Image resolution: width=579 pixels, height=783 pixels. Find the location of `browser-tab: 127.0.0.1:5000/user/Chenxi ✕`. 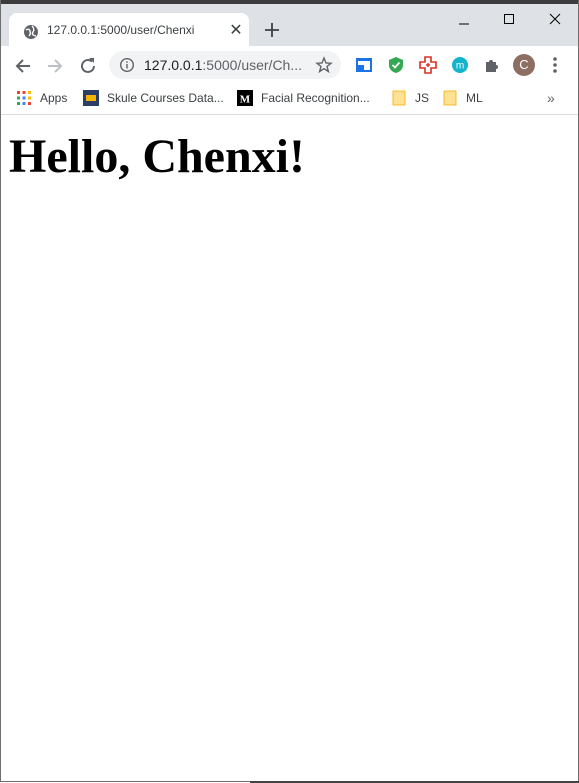

browser-tab: 127.0.0.1:5000/user/Chenxi ✕ is located at coordinates (129, 31).